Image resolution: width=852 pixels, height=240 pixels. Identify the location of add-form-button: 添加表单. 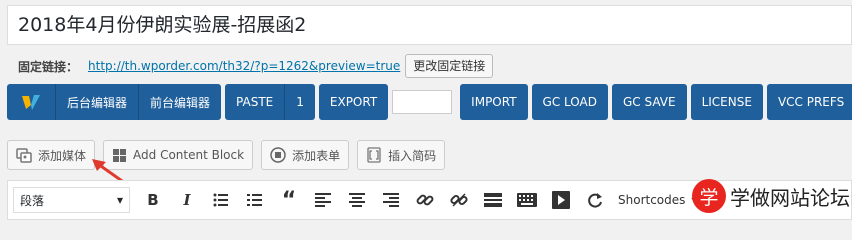
(305, 155).